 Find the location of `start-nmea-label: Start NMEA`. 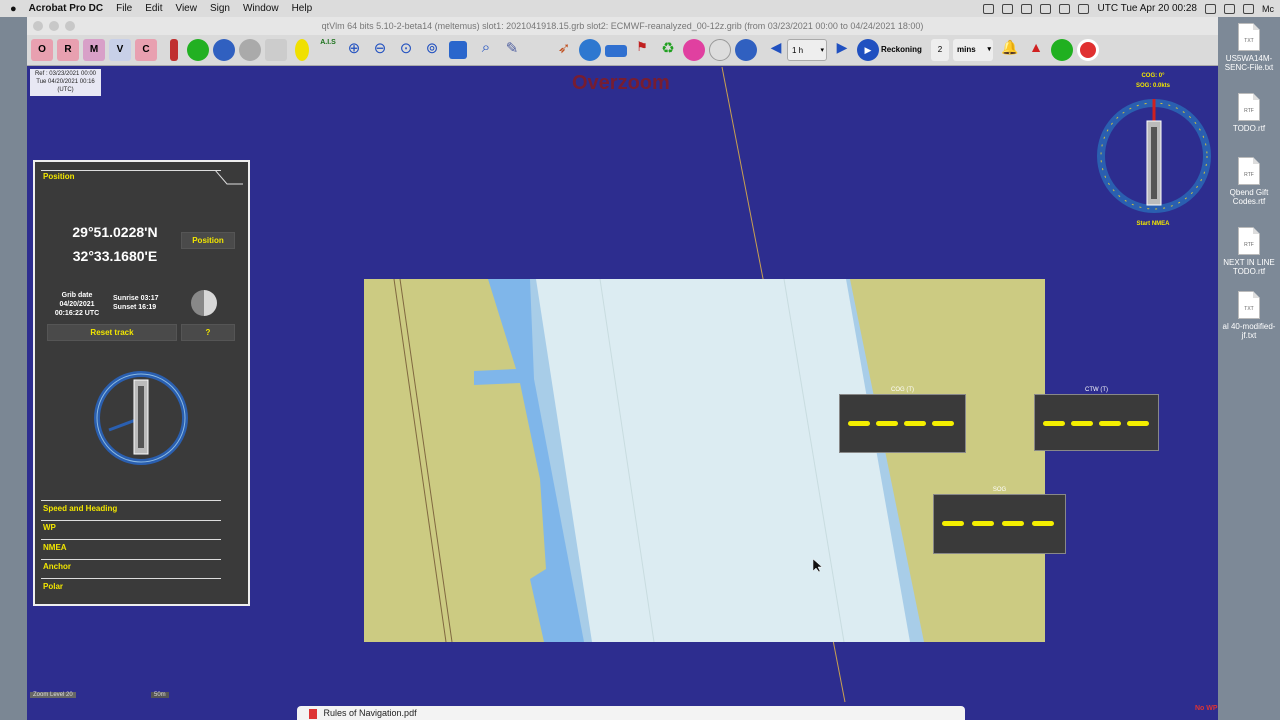

start-nmea-label: Start NMEA is located at coordinates (1153, 224).